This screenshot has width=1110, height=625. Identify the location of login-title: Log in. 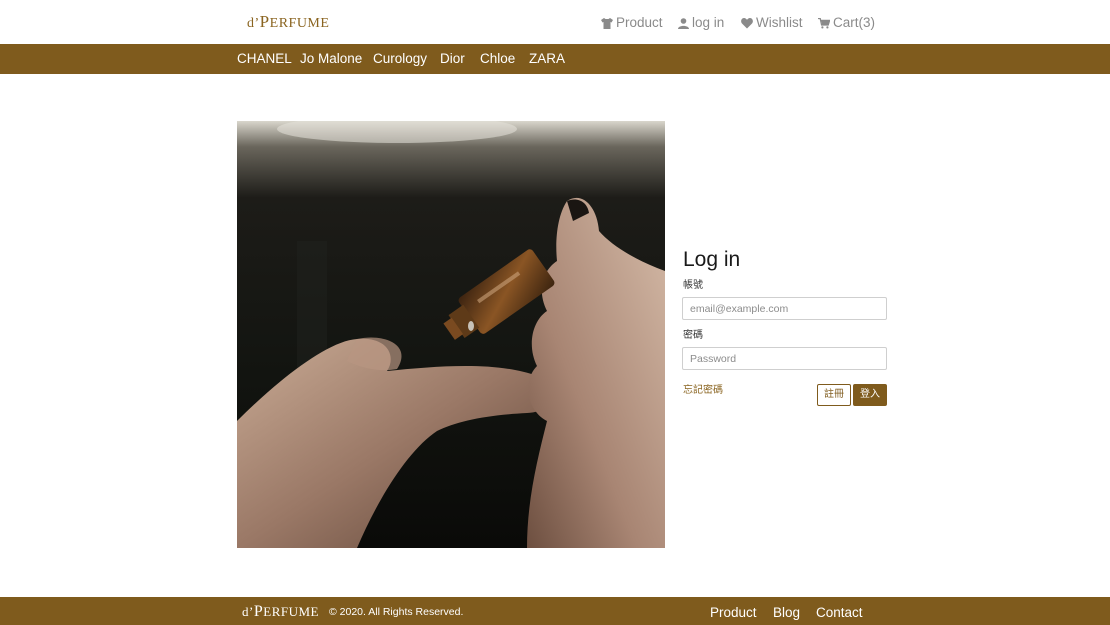
(712, 259).